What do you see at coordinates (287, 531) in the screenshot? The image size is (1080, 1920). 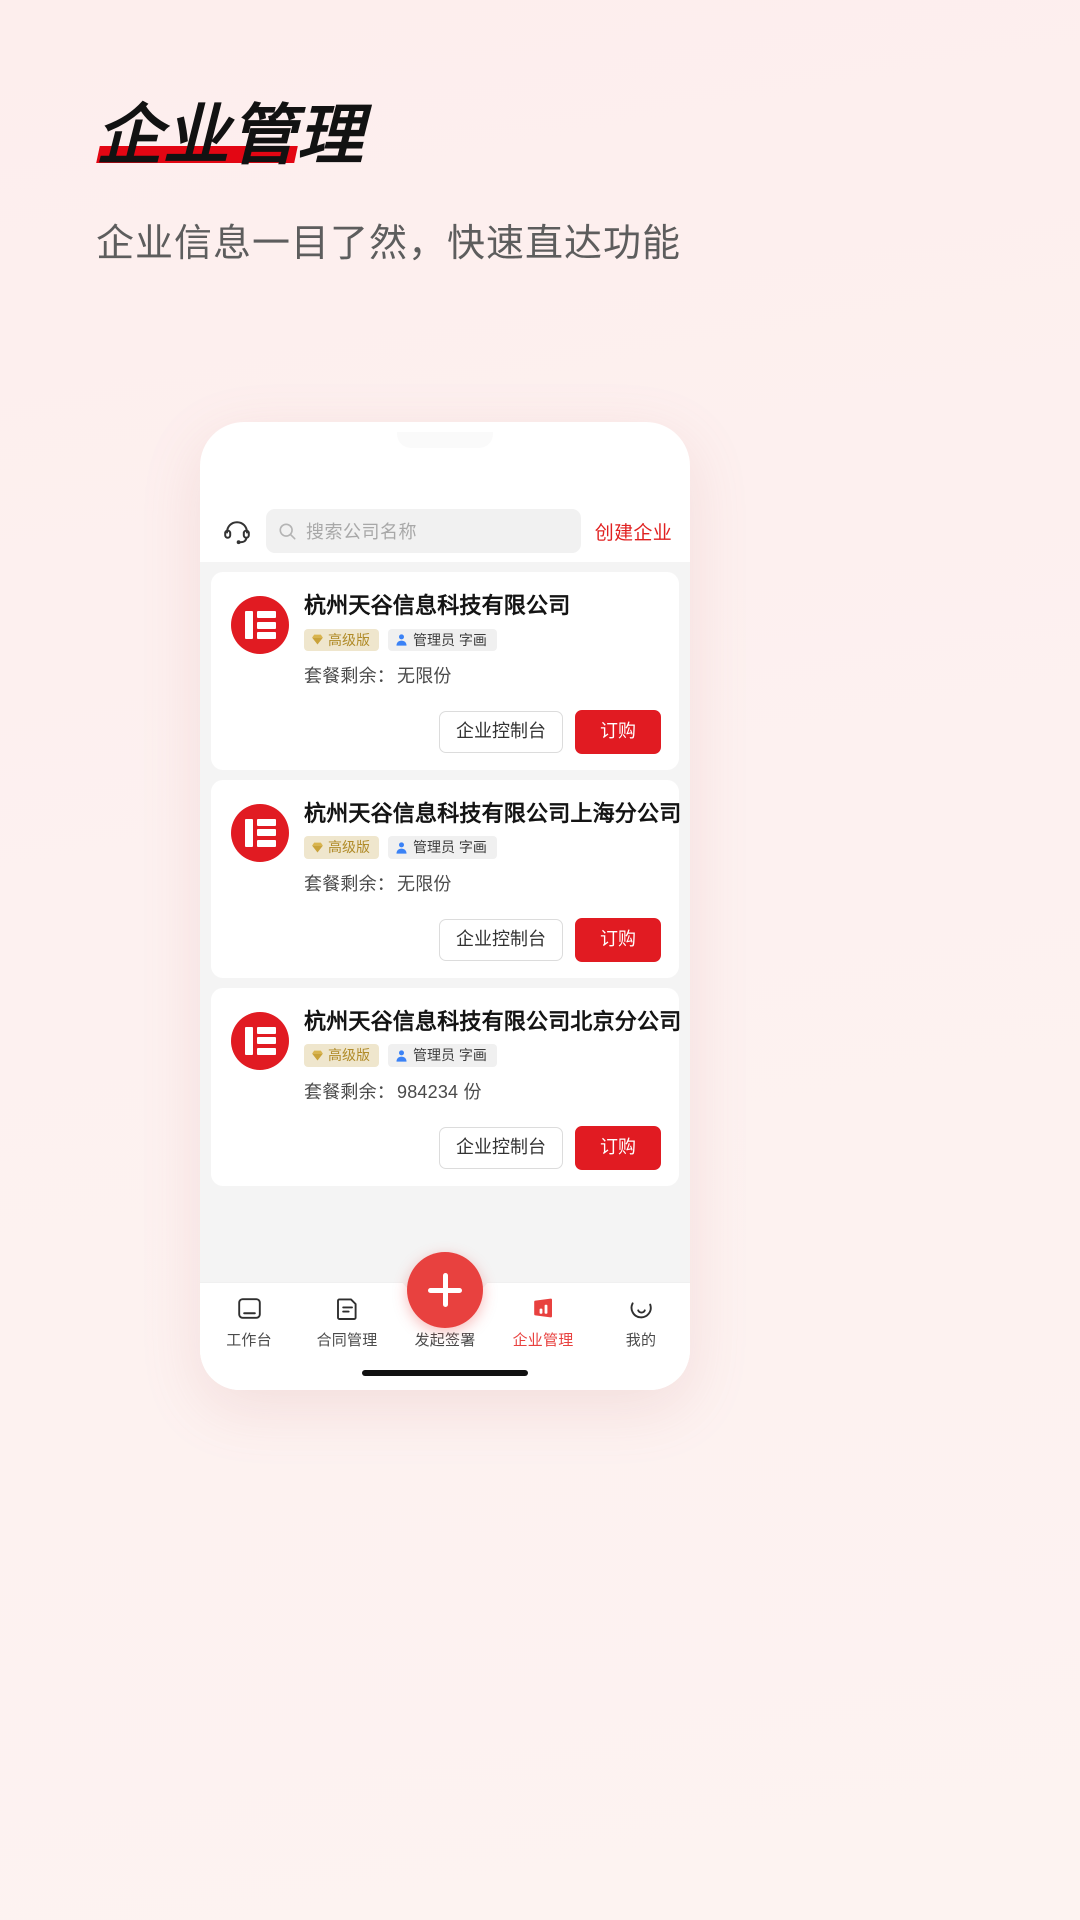 I see `search-icon` at bounding box center [287, 531].